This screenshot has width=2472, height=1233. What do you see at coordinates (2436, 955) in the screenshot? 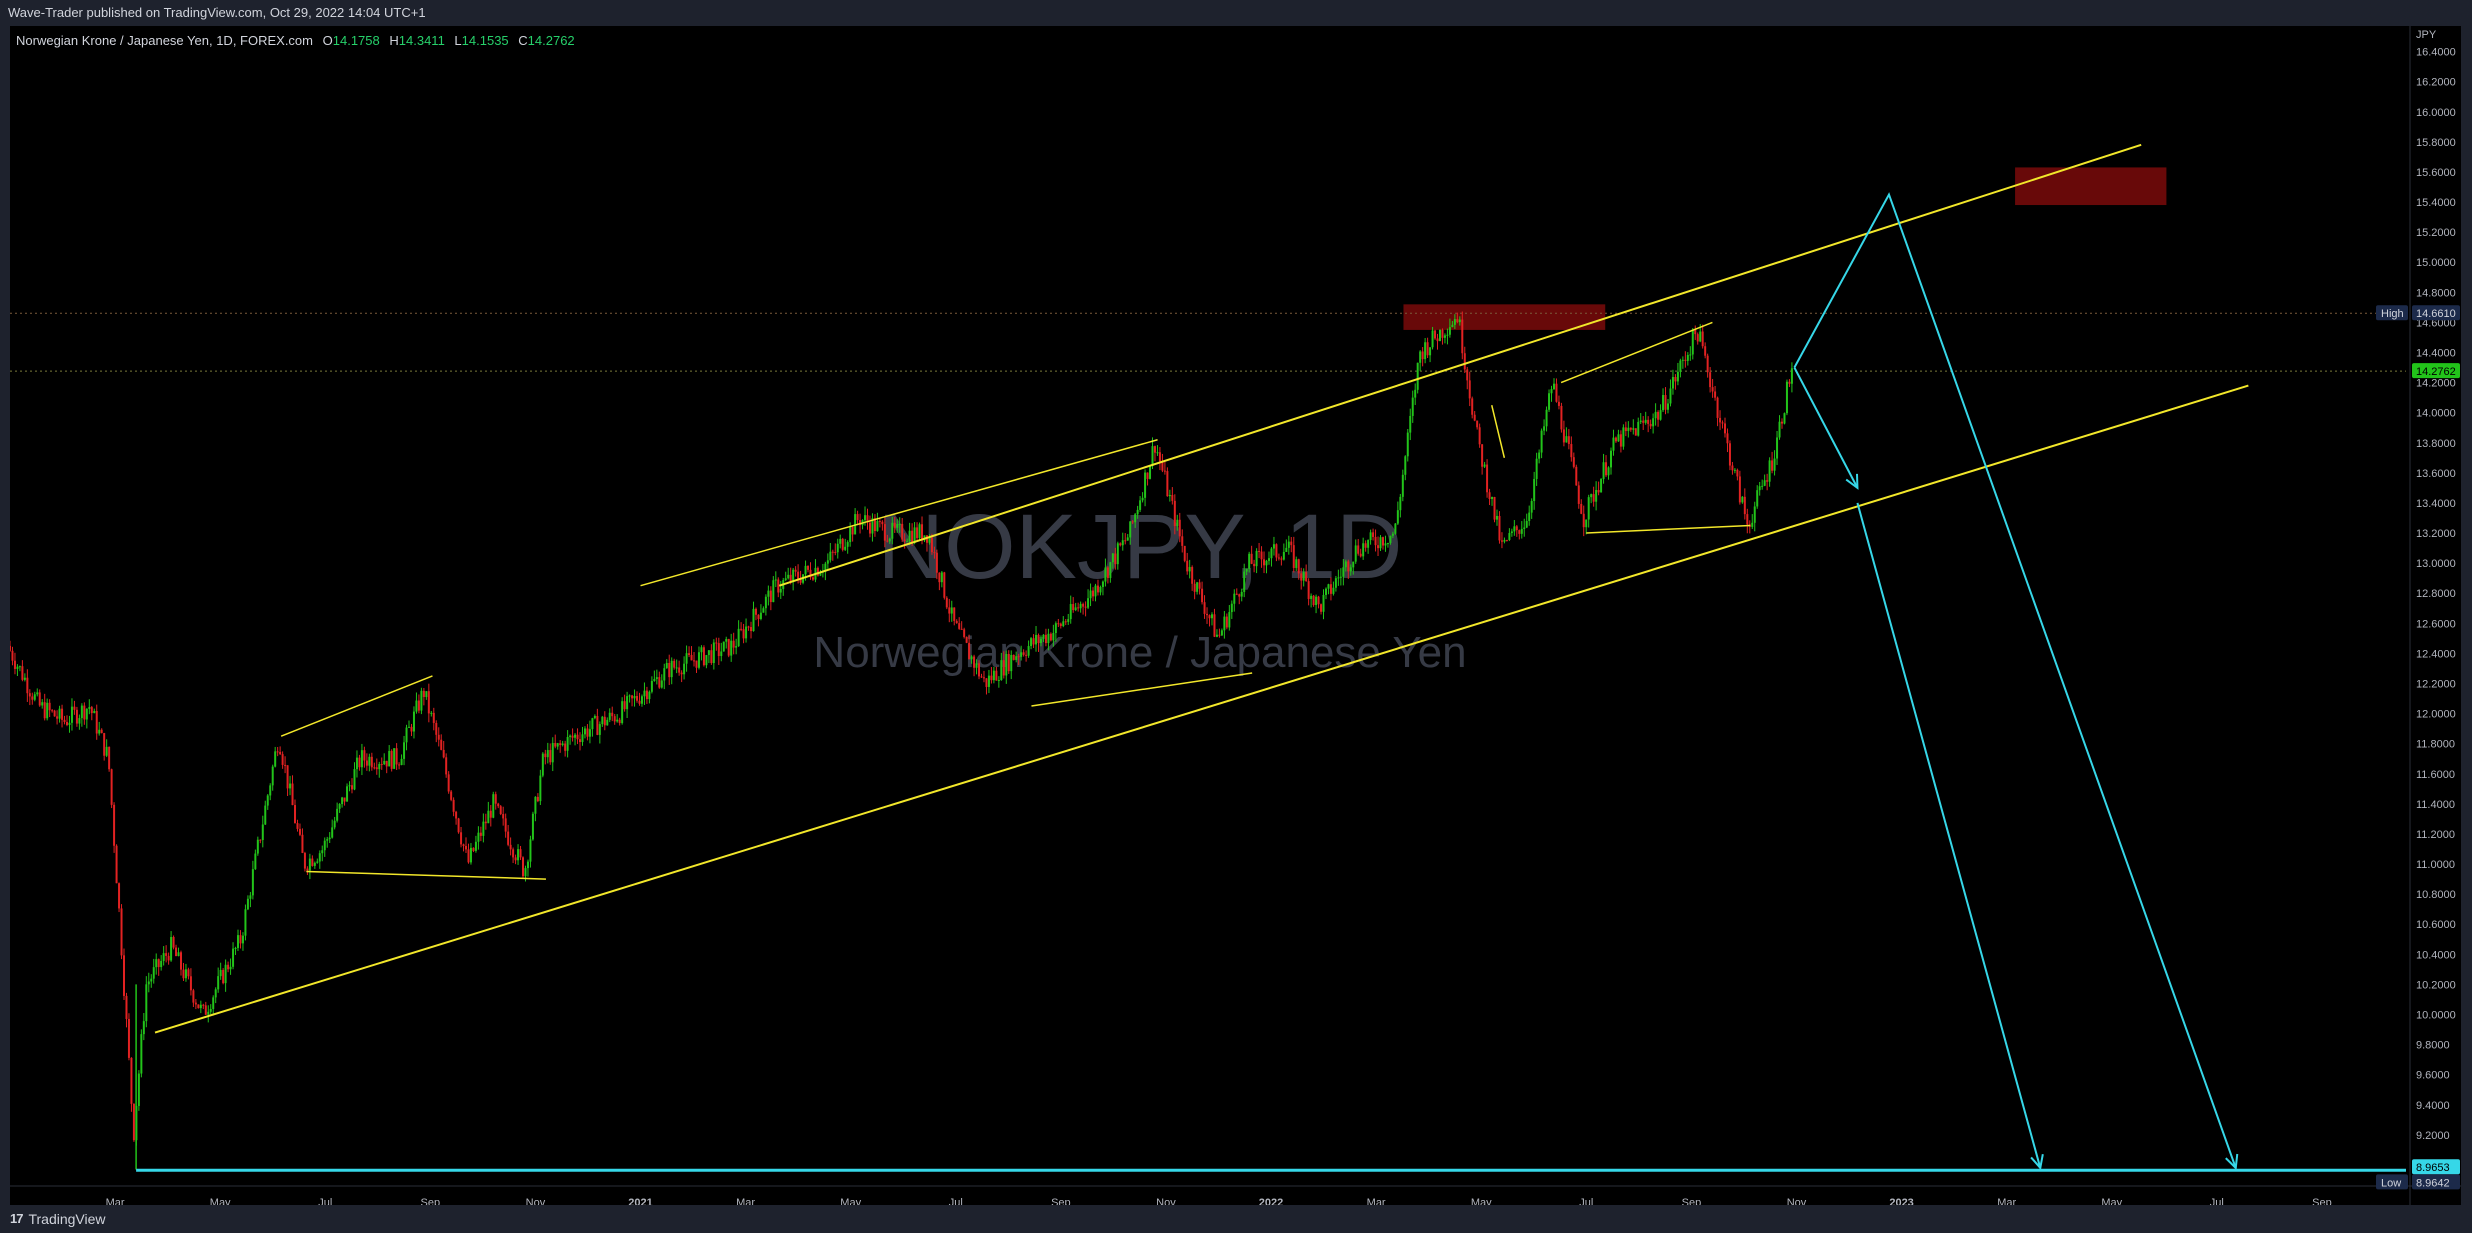
I see `y-tick-label: 10.4000` at bounding box center [2436, 955].